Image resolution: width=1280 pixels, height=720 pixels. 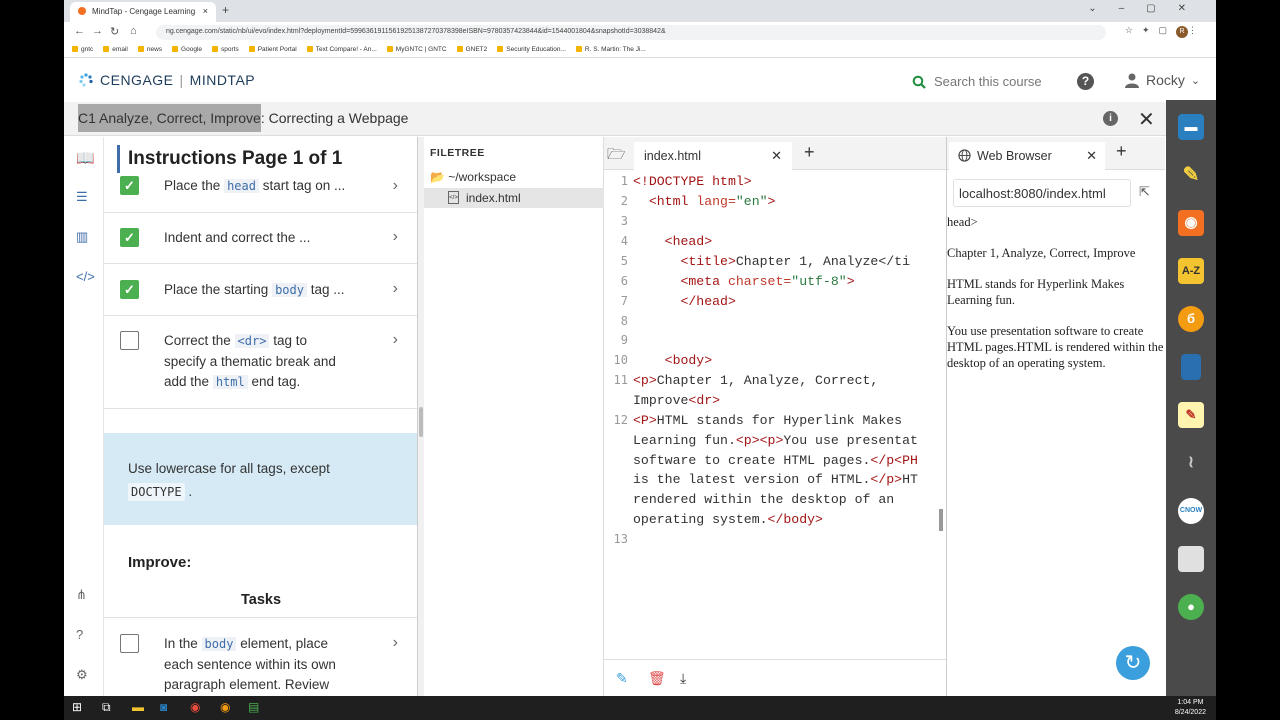 What do you see at coordinates (421, 422) in the screenshot?
I see `scrollbar-thumb` at bounding box center [421, 422].